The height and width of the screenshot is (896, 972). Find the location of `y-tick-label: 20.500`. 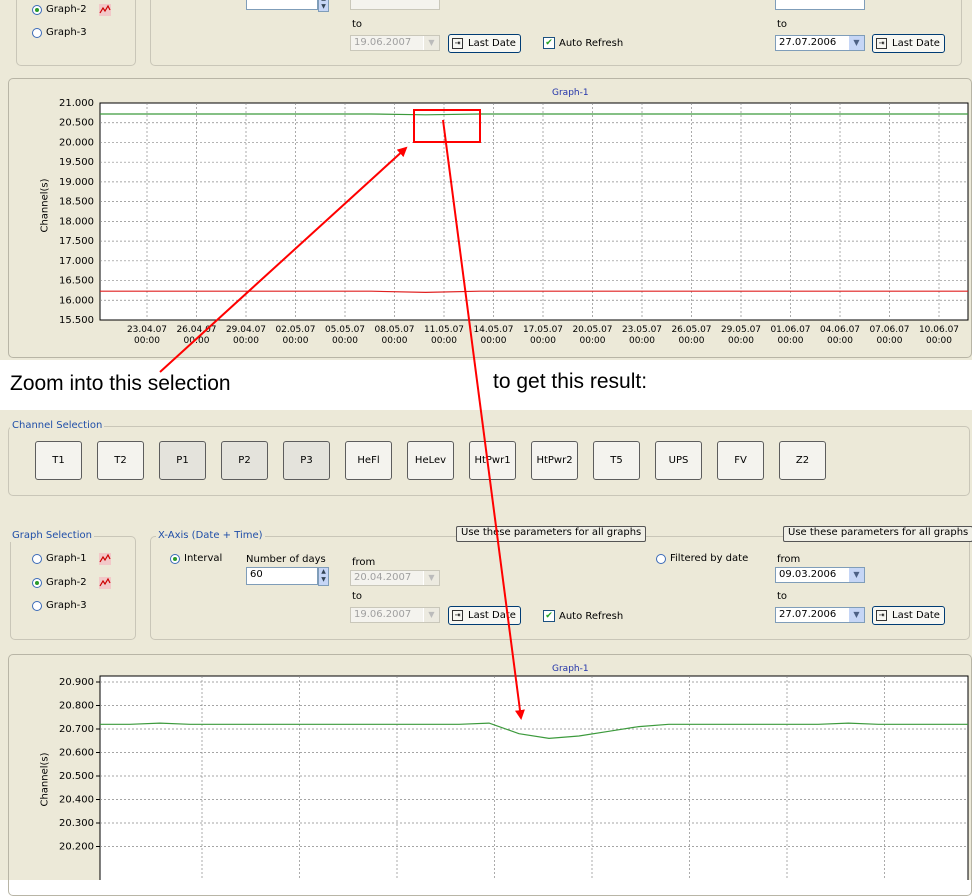

y-tick-label: 20.500 is located at coordinates (76, 776).